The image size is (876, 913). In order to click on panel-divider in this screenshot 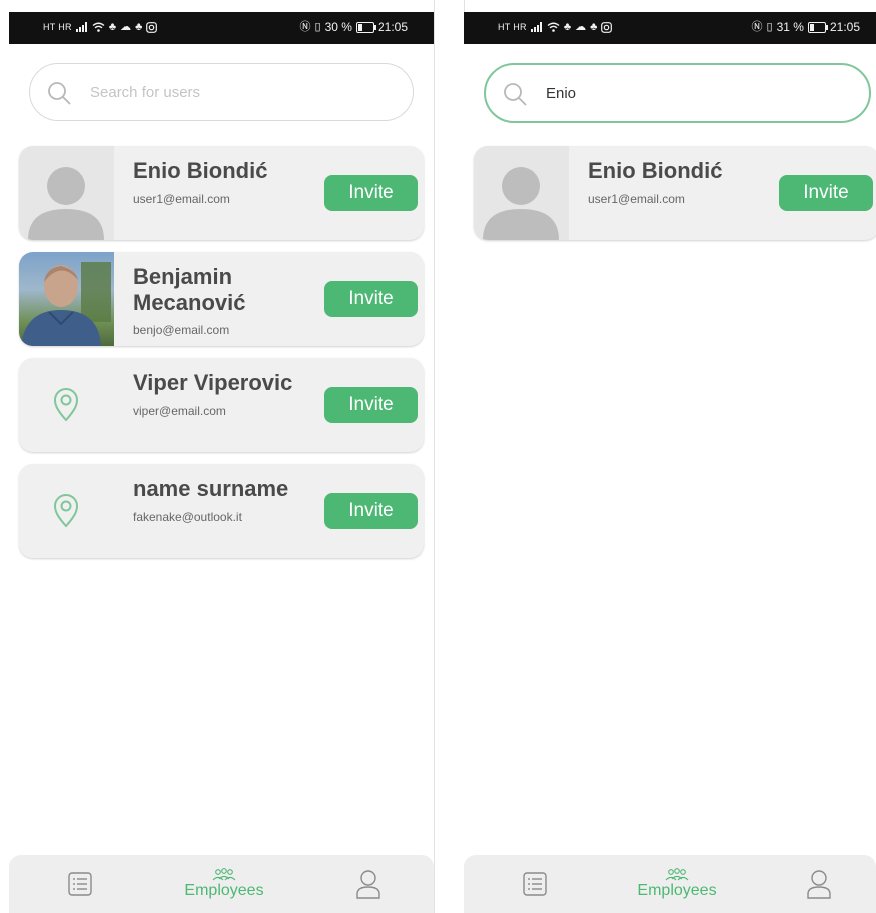, I will do `click(434, 456)`.